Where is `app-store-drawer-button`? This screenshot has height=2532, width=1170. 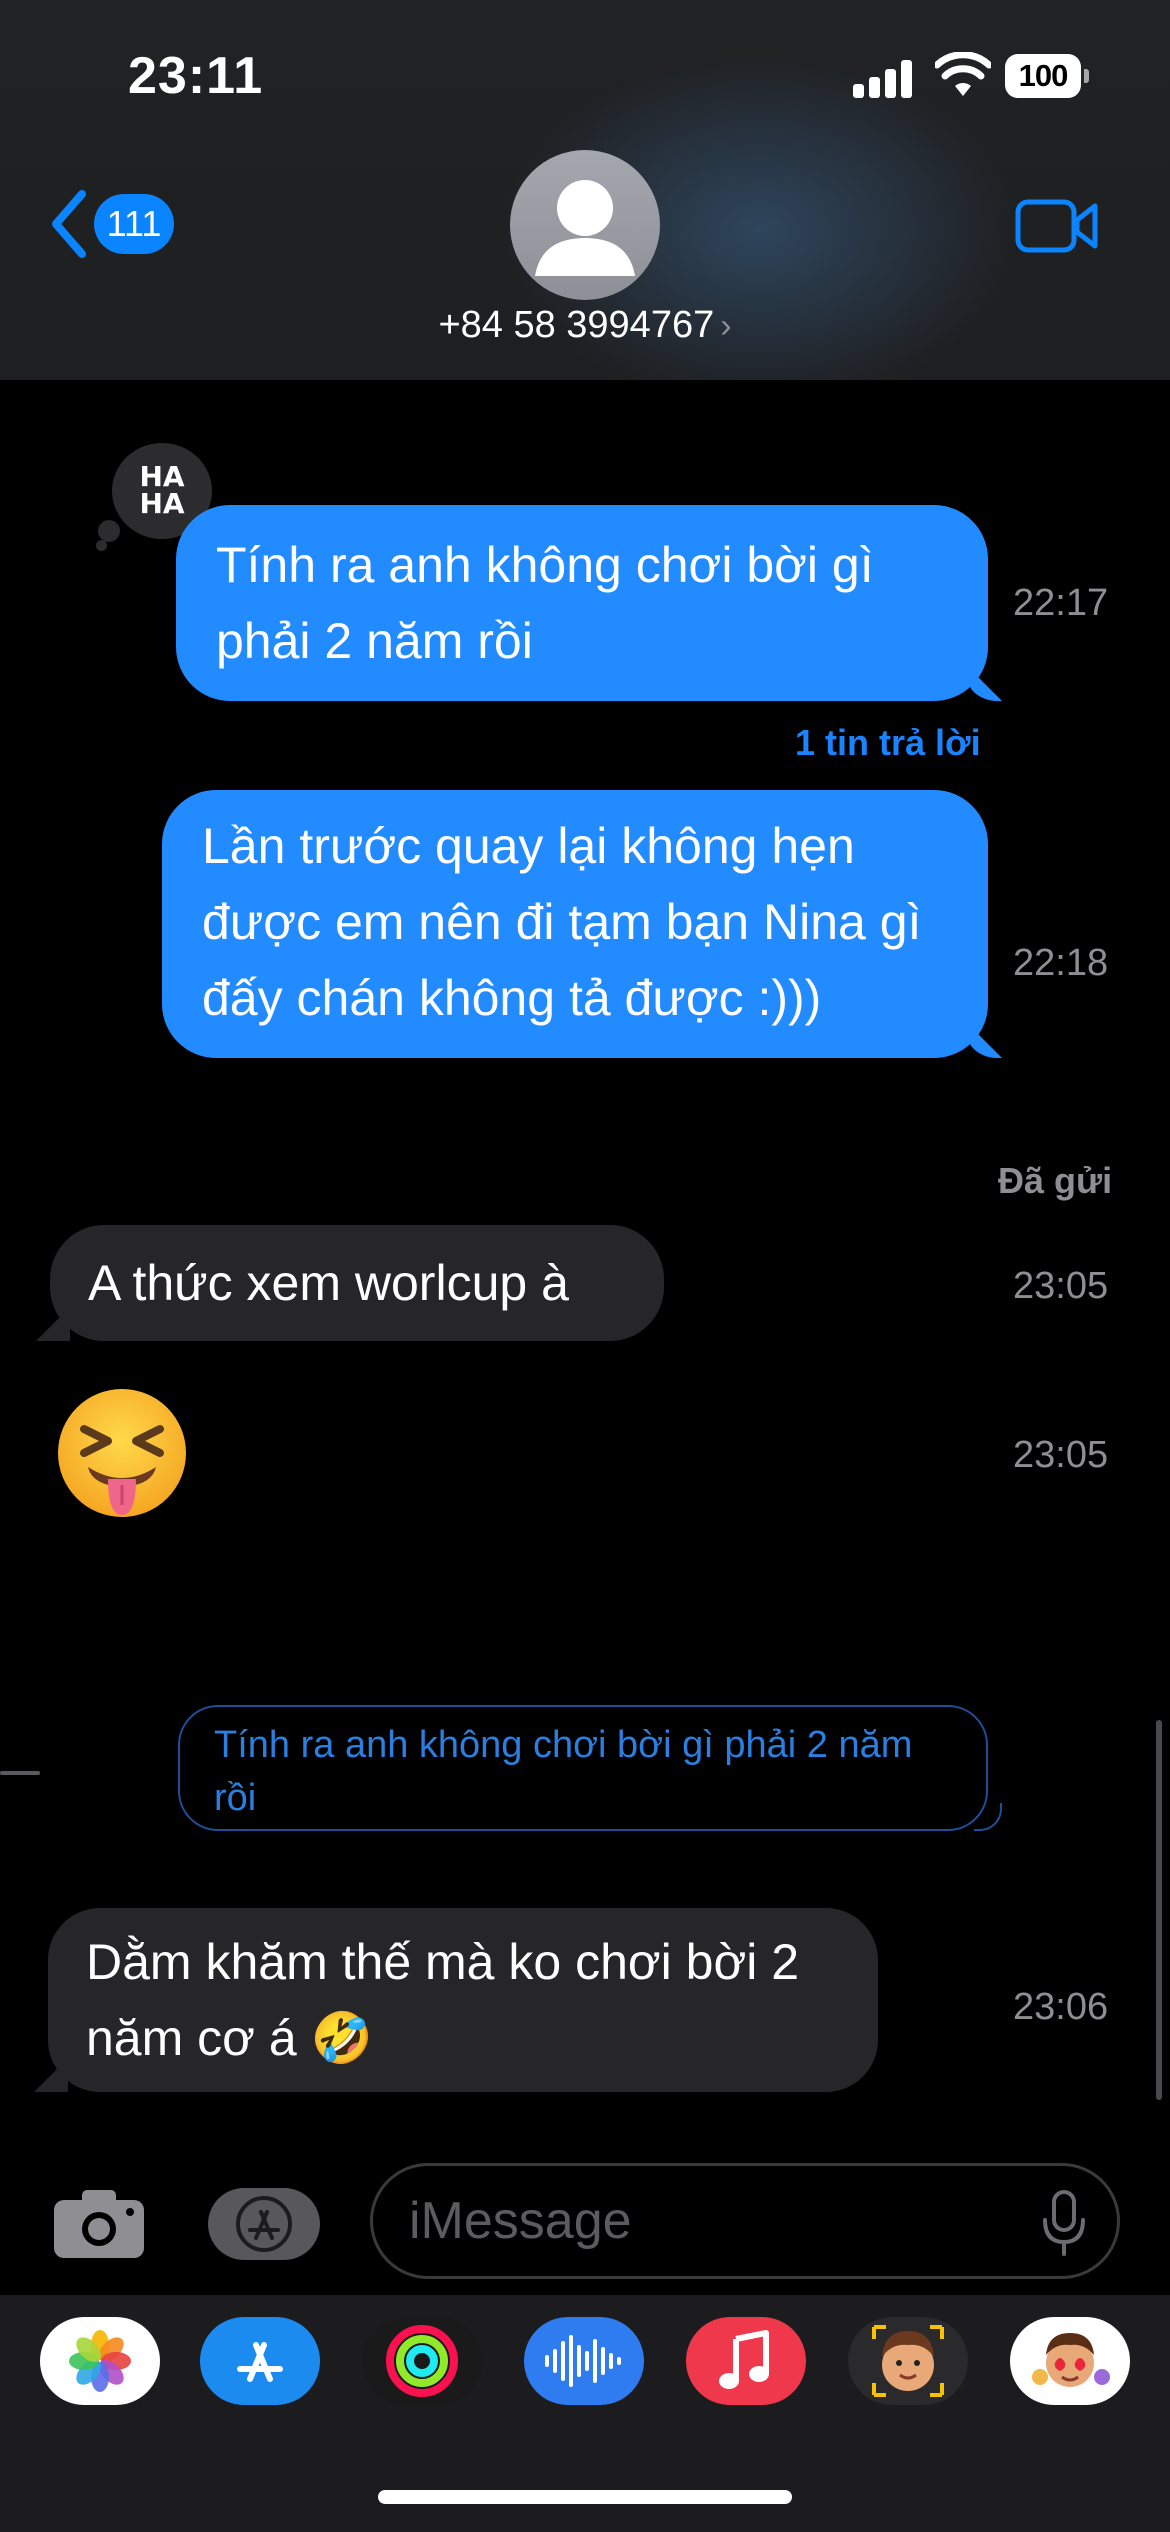 app-store-drawer-button is located at coordinates (264, 2224).